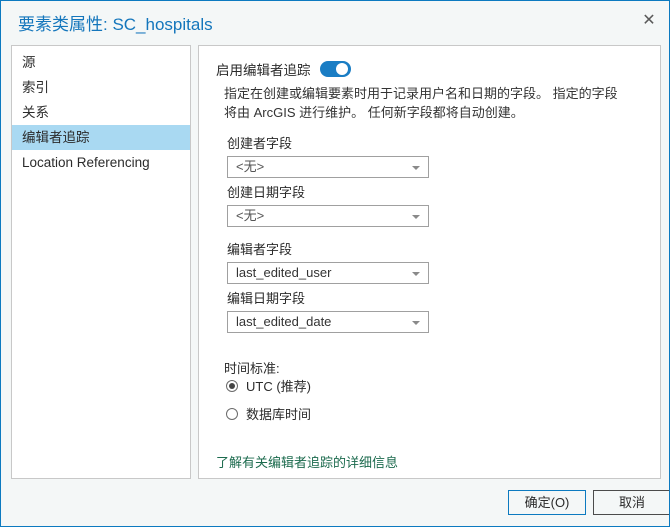 This screenshot has height=527, width=670. What do you see at coordinates (307, 461) in the screenshot?
I see `editor-tracking-help-link: 了解有关编辑者追踪的详细信息` at bounding box center [307, 461].